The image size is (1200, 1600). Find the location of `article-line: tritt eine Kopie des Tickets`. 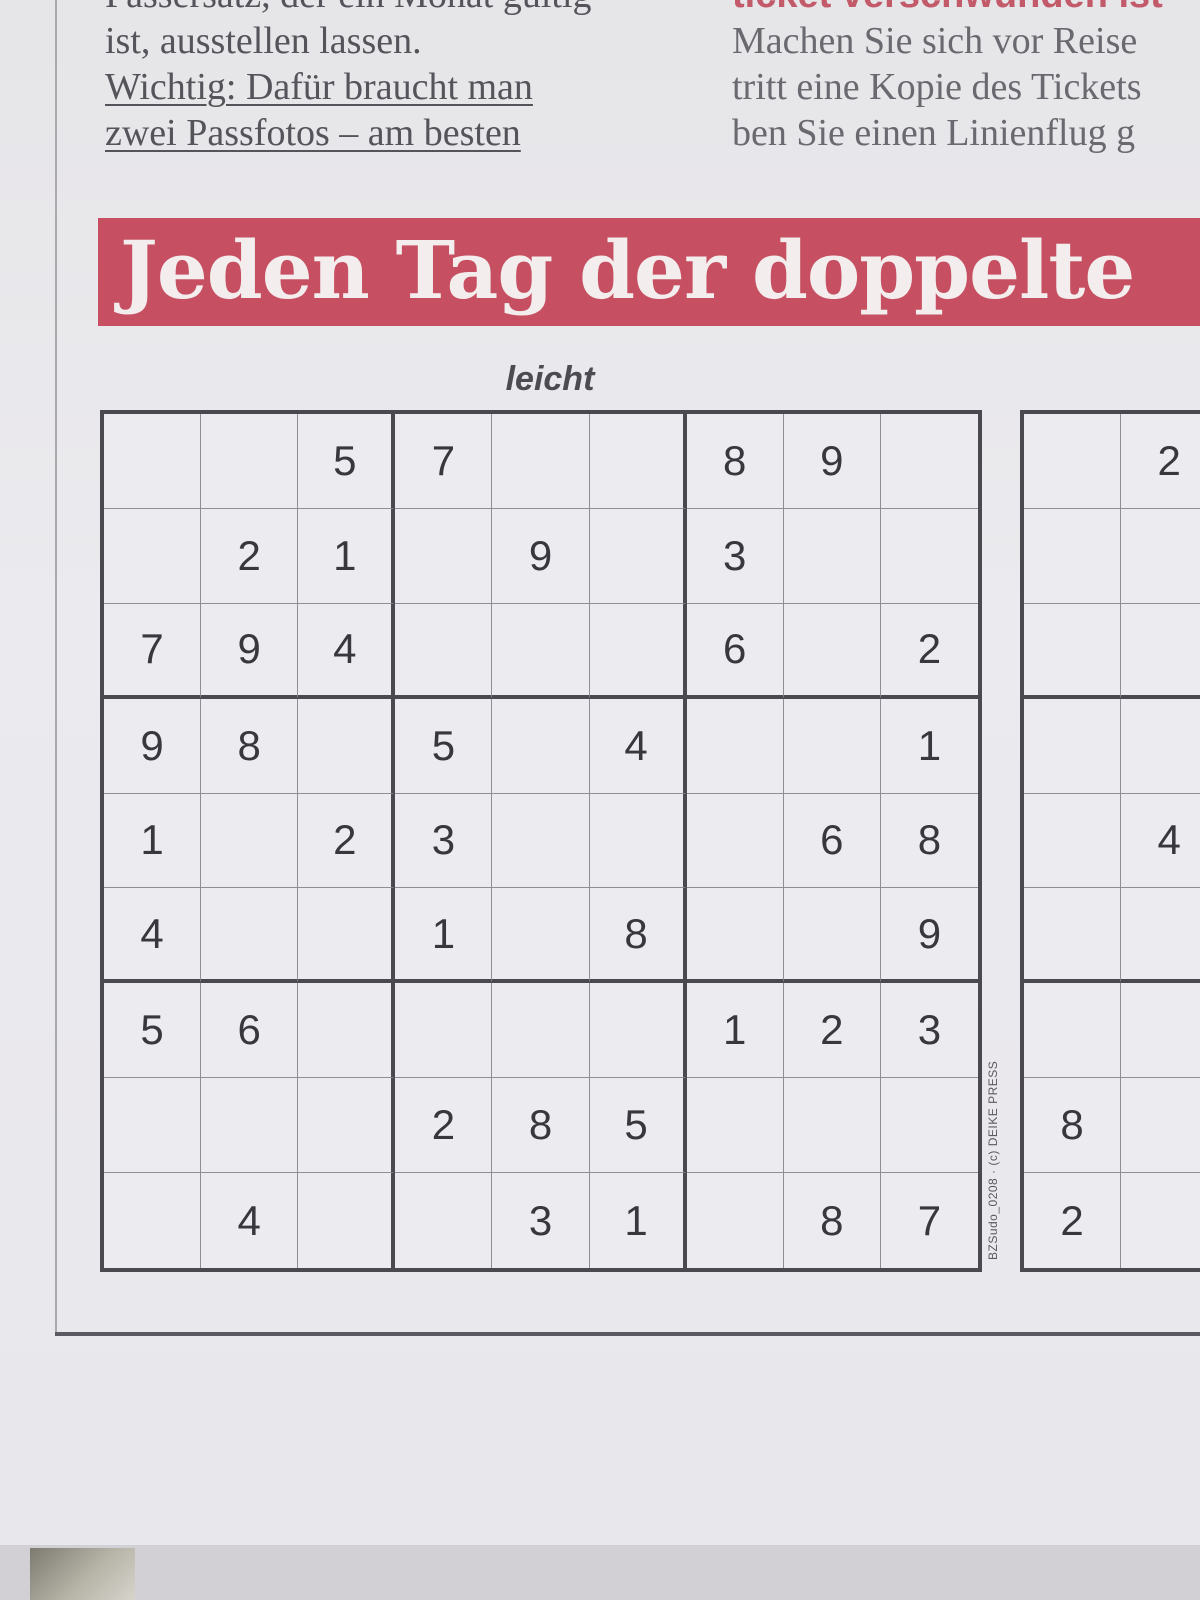

article-line: tritt eine Kopie des Tickets is located at coordinates (937, 87).